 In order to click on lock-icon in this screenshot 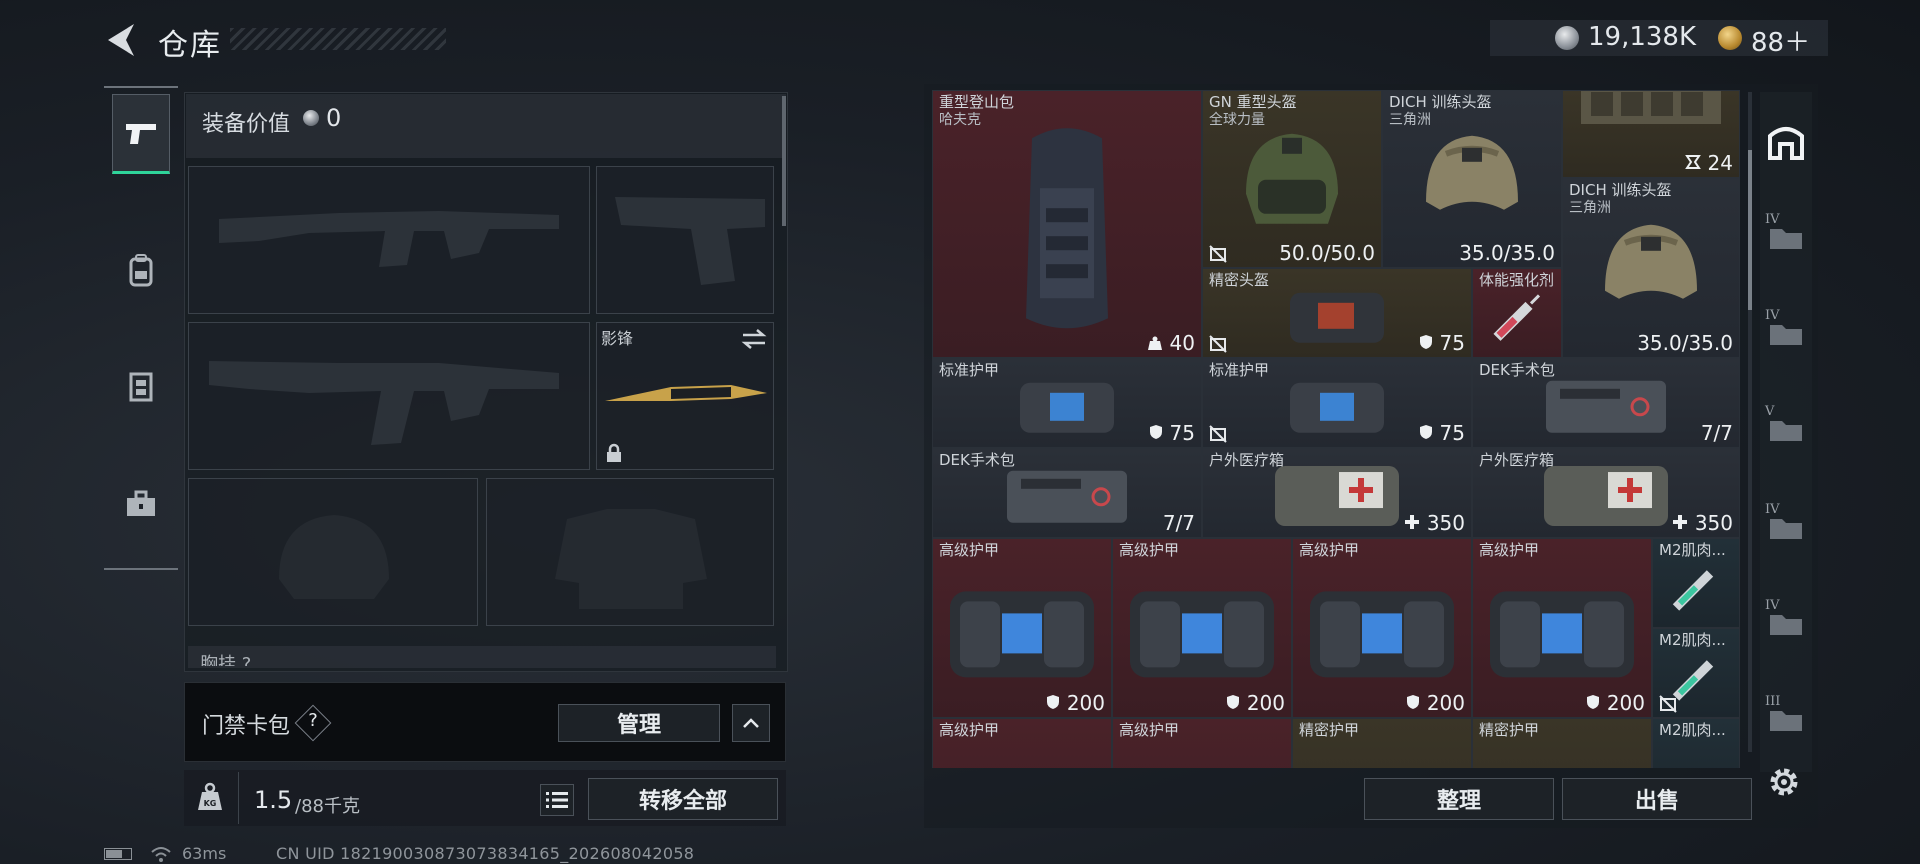, I will do `click(614, 452)`.